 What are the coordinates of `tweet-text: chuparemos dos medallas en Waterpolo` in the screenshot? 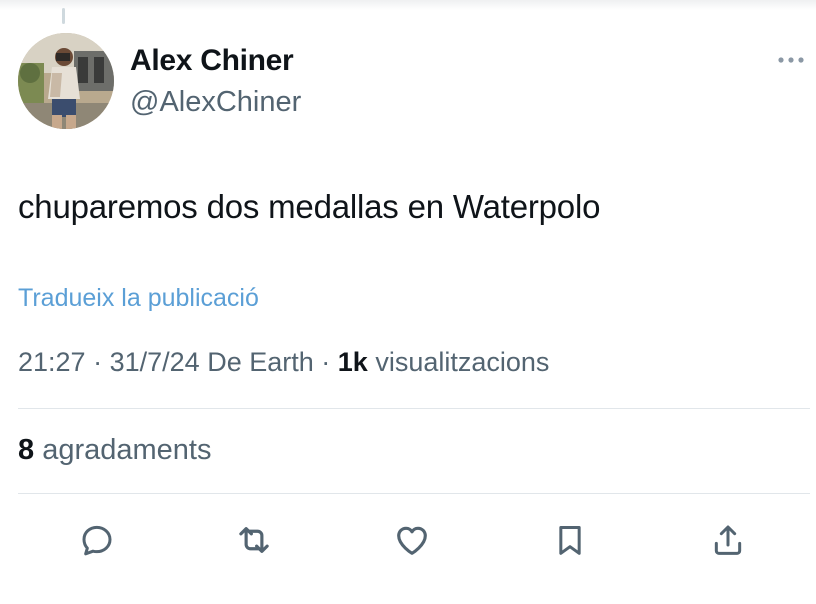 It's located at (309, 206).